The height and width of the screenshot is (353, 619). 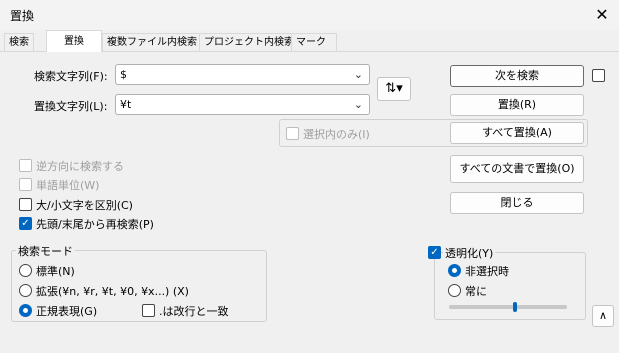 I want to click on find-label: 検索文字列(F):, so click(x=71, y=76).